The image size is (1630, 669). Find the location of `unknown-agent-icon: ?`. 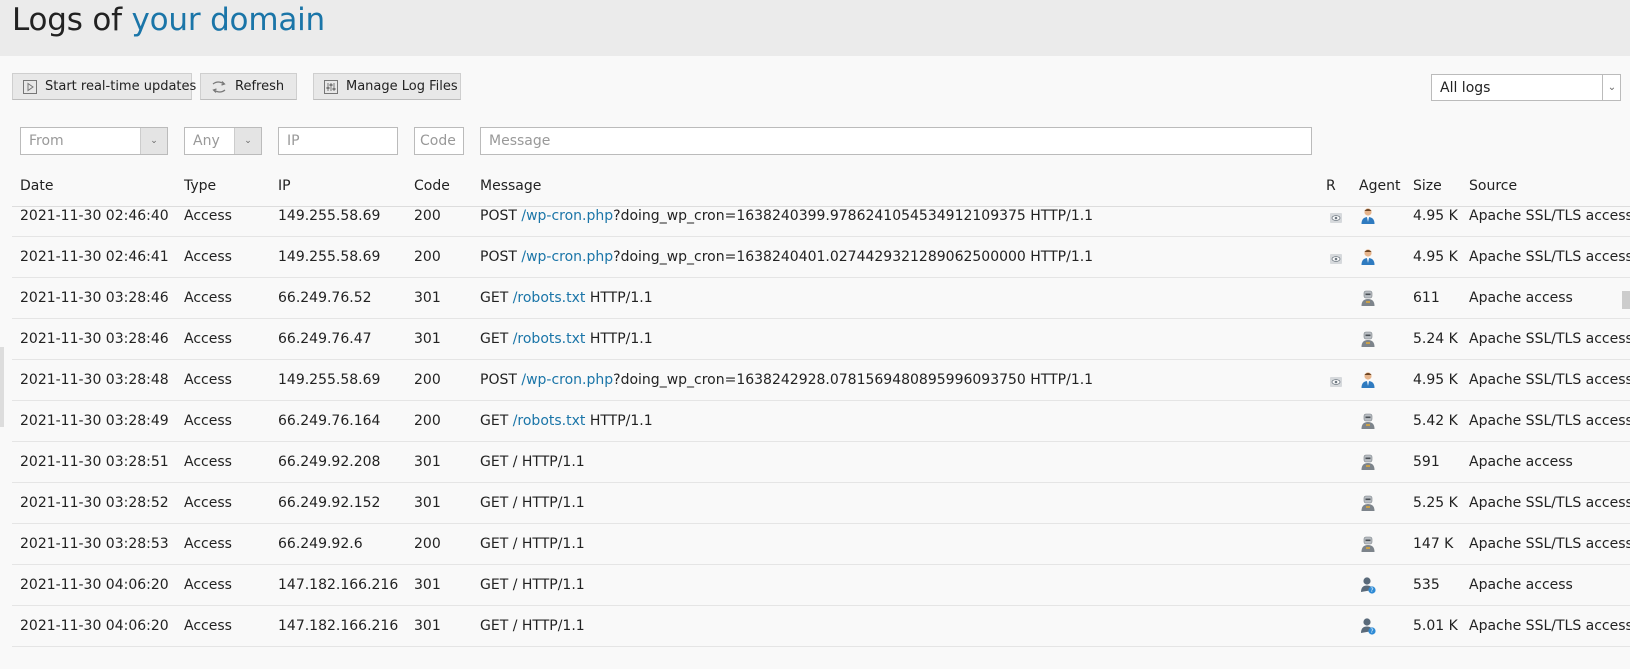

unknown-agent-icon: ? is located at coordinates (1368, 585).